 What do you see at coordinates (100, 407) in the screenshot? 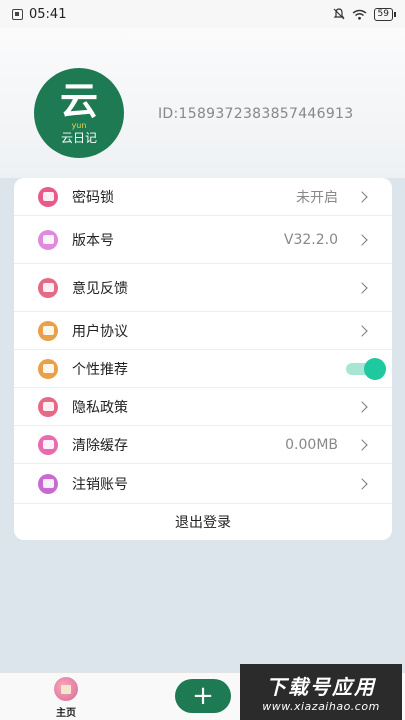
I see `settings-item-label: 隐私政策` at bounding box center [100, 407].